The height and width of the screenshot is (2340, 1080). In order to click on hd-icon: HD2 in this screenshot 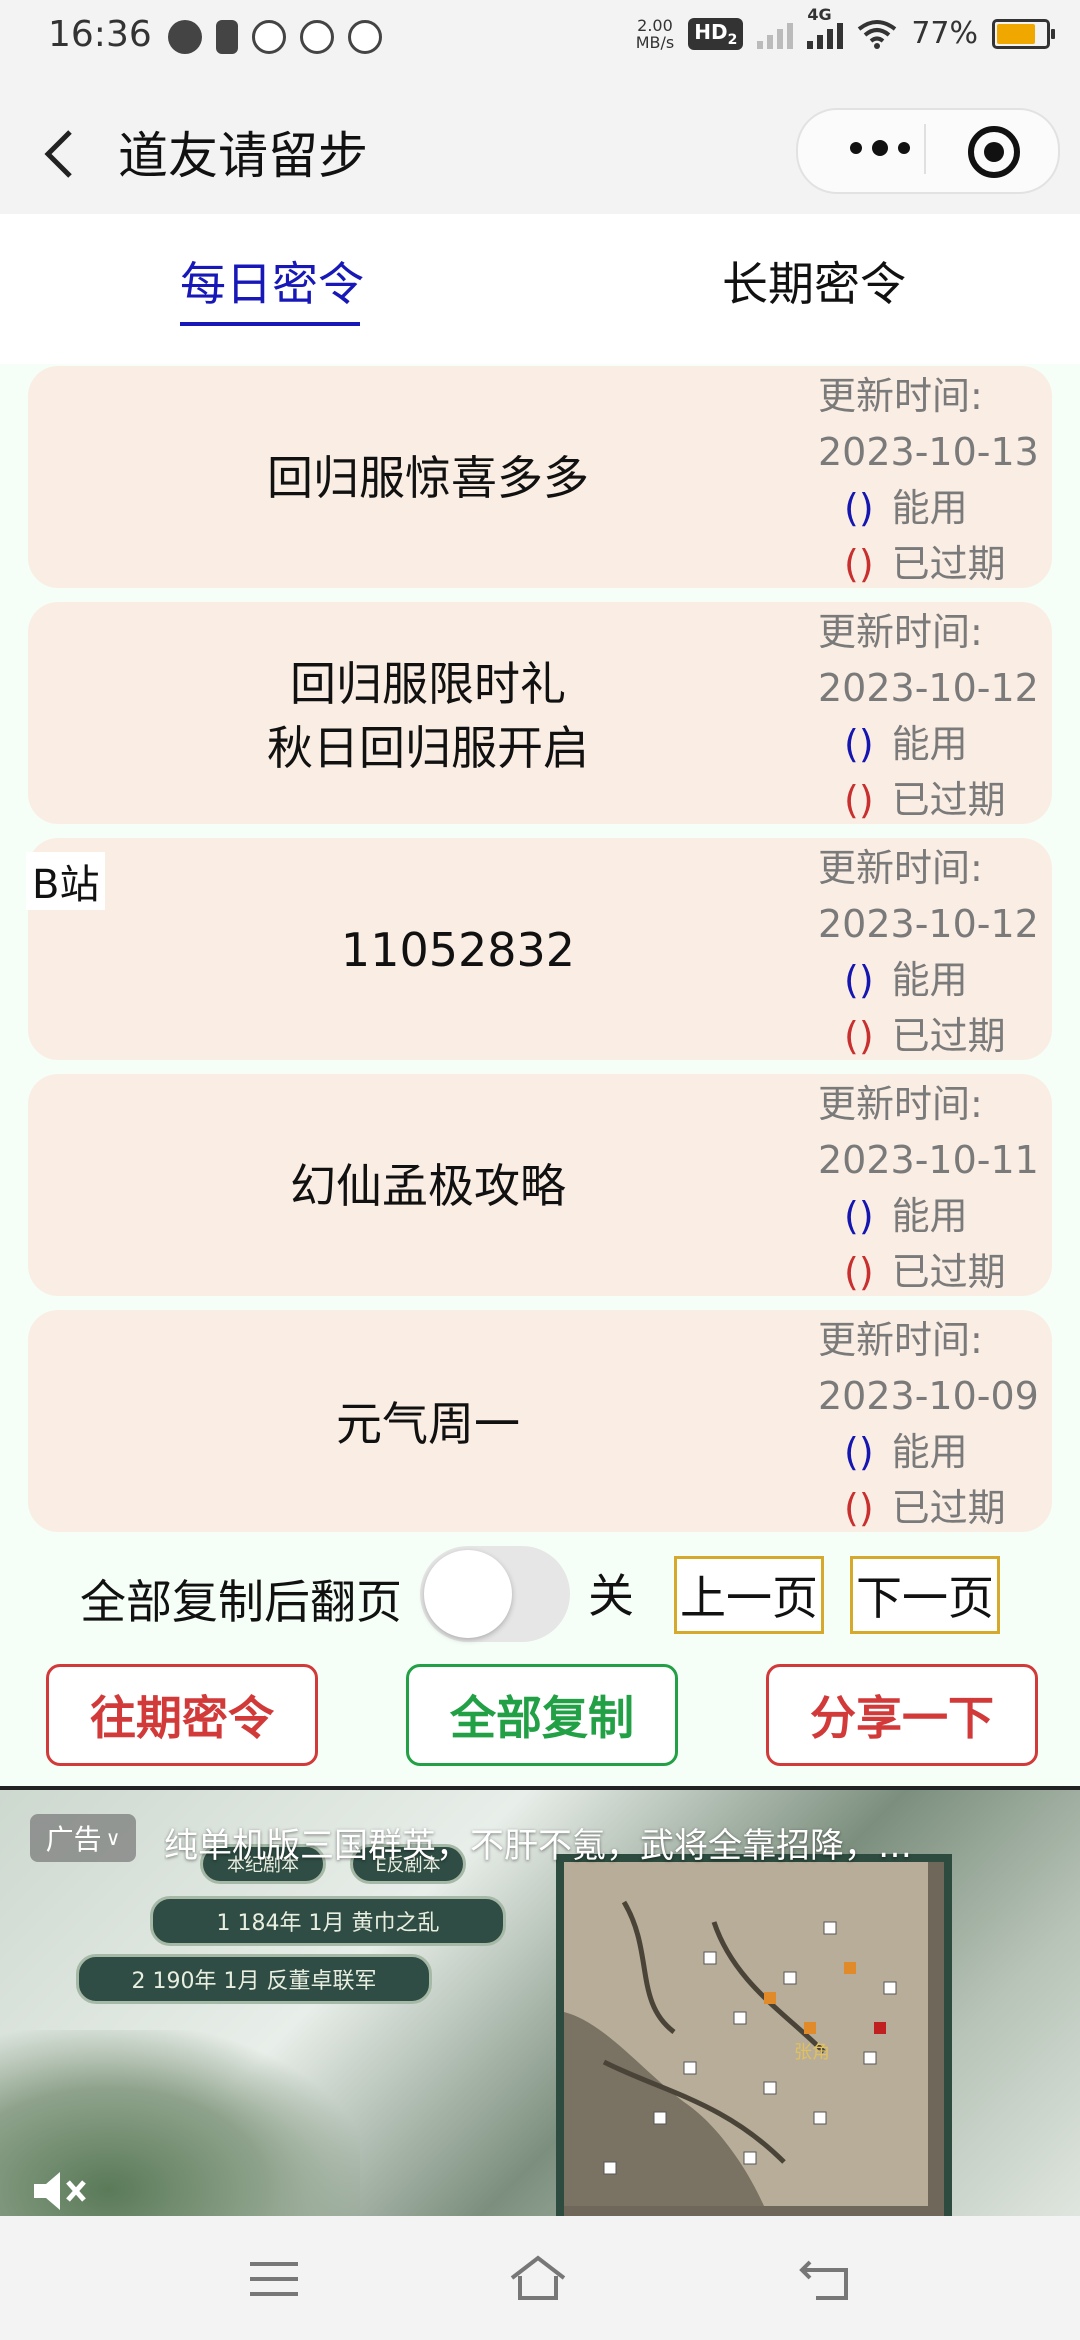, I will do `click(716, 33)`.